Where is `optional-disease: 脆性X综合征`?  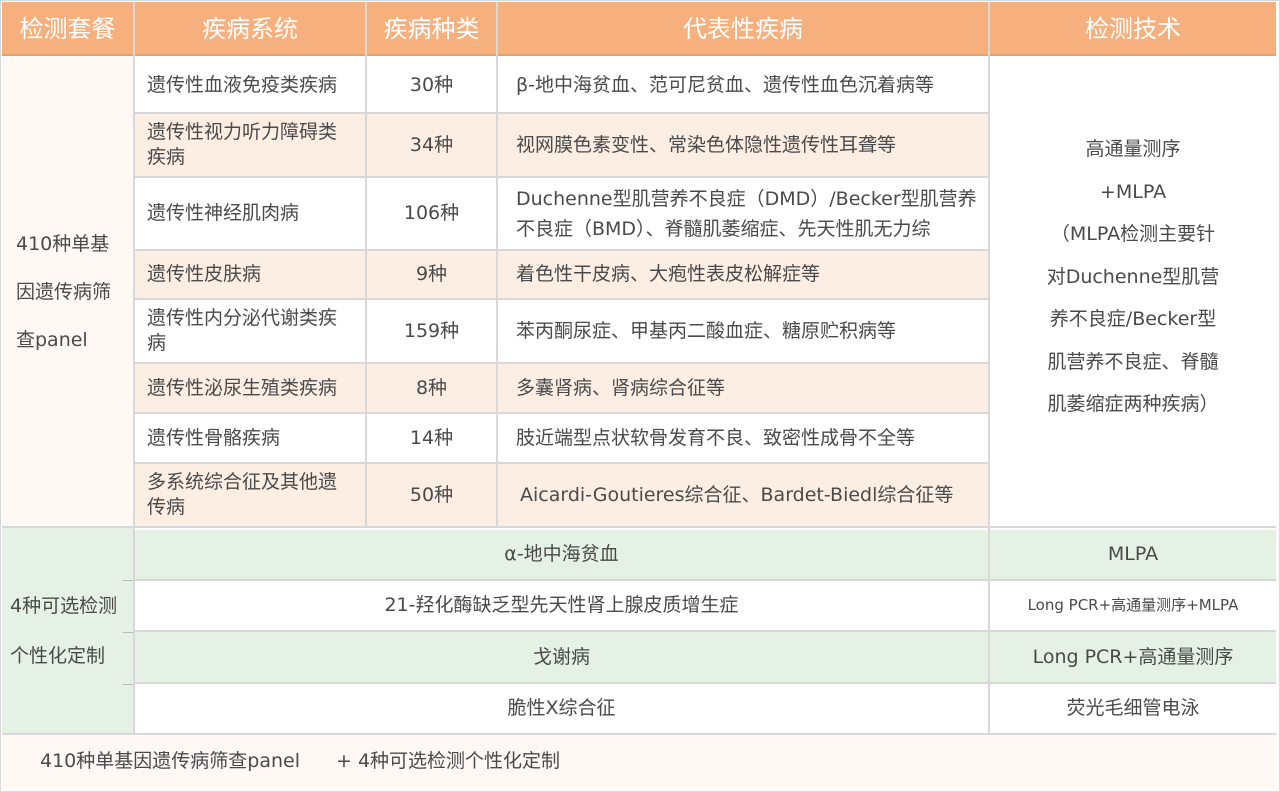 optional-disease: 脆性X综合征 is located at coordinates (561, 708).